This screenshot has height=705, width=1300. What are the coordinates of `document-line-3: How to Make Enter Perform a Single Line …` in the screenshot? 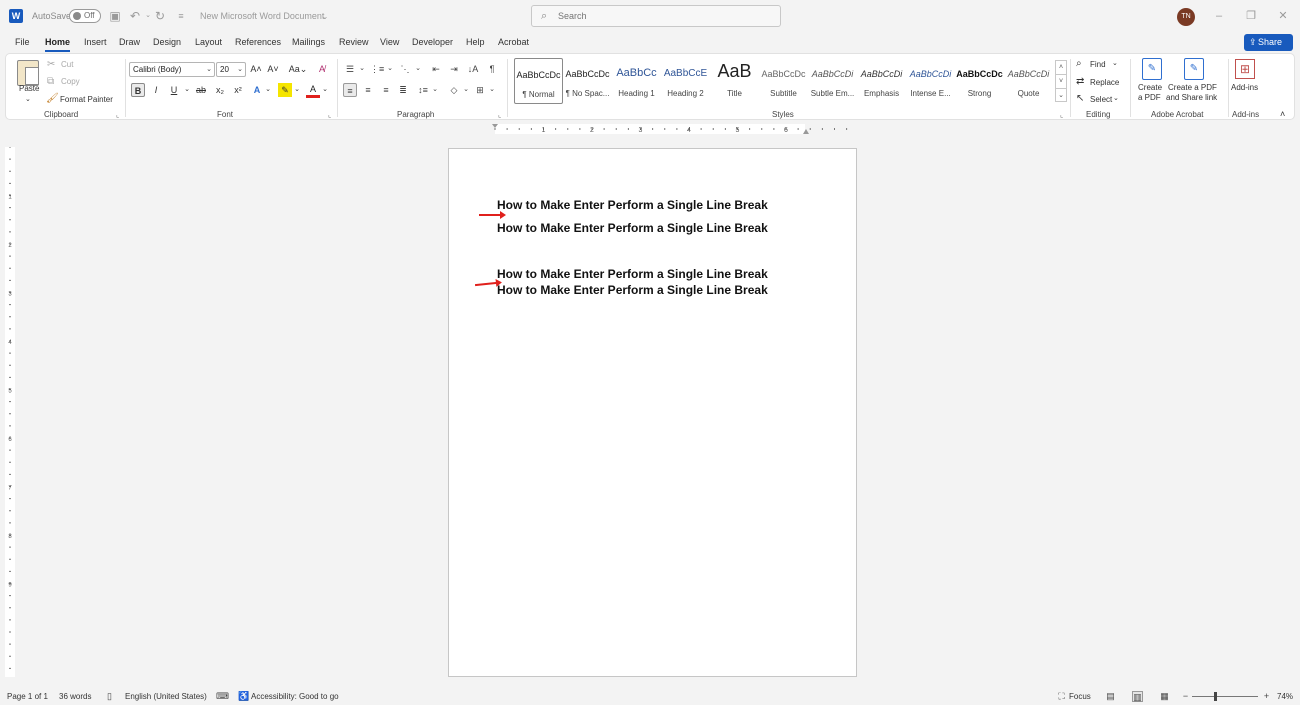 It's located at (632, 274).